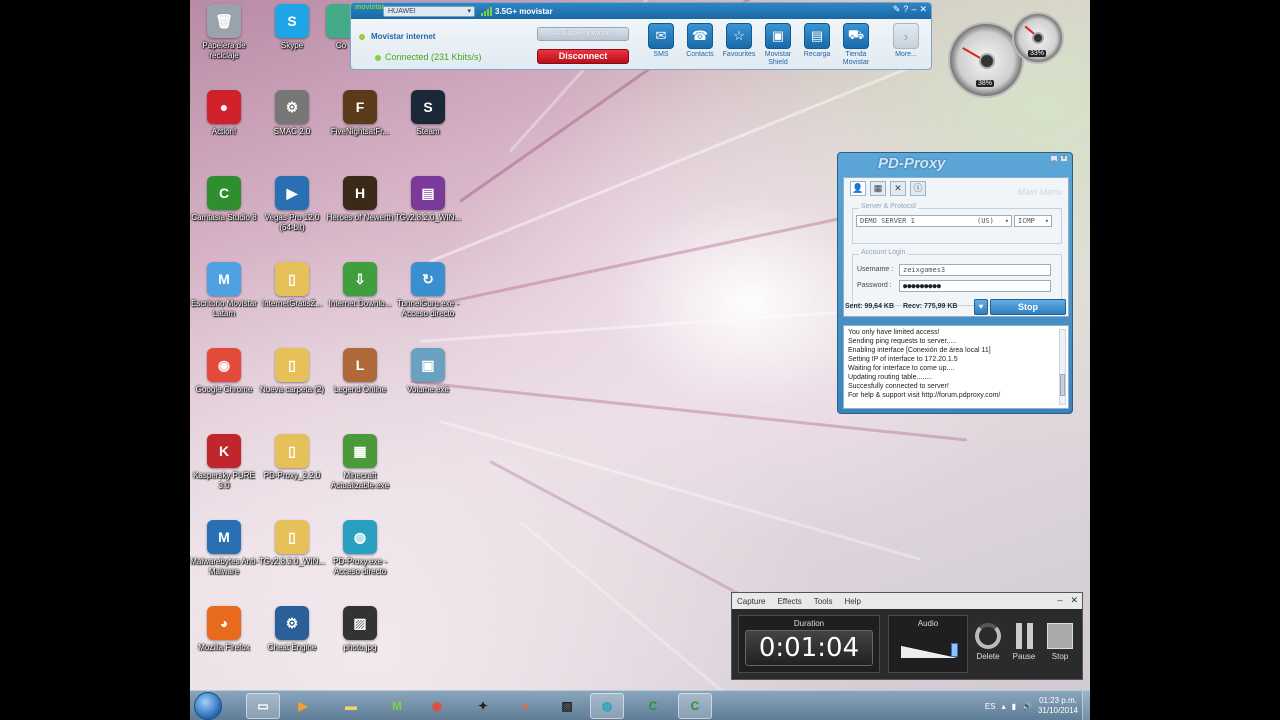 This screenshot has height=720, width=1280. Describe the element at coordinates (897, 9) in the screenshot. I see `settings-icon: ✎` at that location.